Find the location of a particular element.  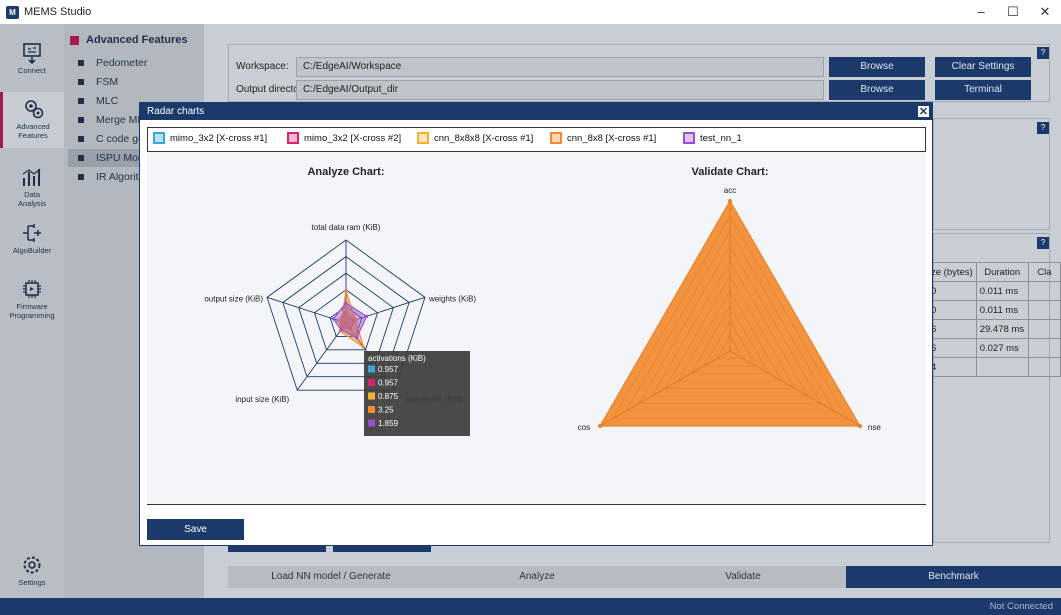

connect-icon is located at coordinates (32, 53).